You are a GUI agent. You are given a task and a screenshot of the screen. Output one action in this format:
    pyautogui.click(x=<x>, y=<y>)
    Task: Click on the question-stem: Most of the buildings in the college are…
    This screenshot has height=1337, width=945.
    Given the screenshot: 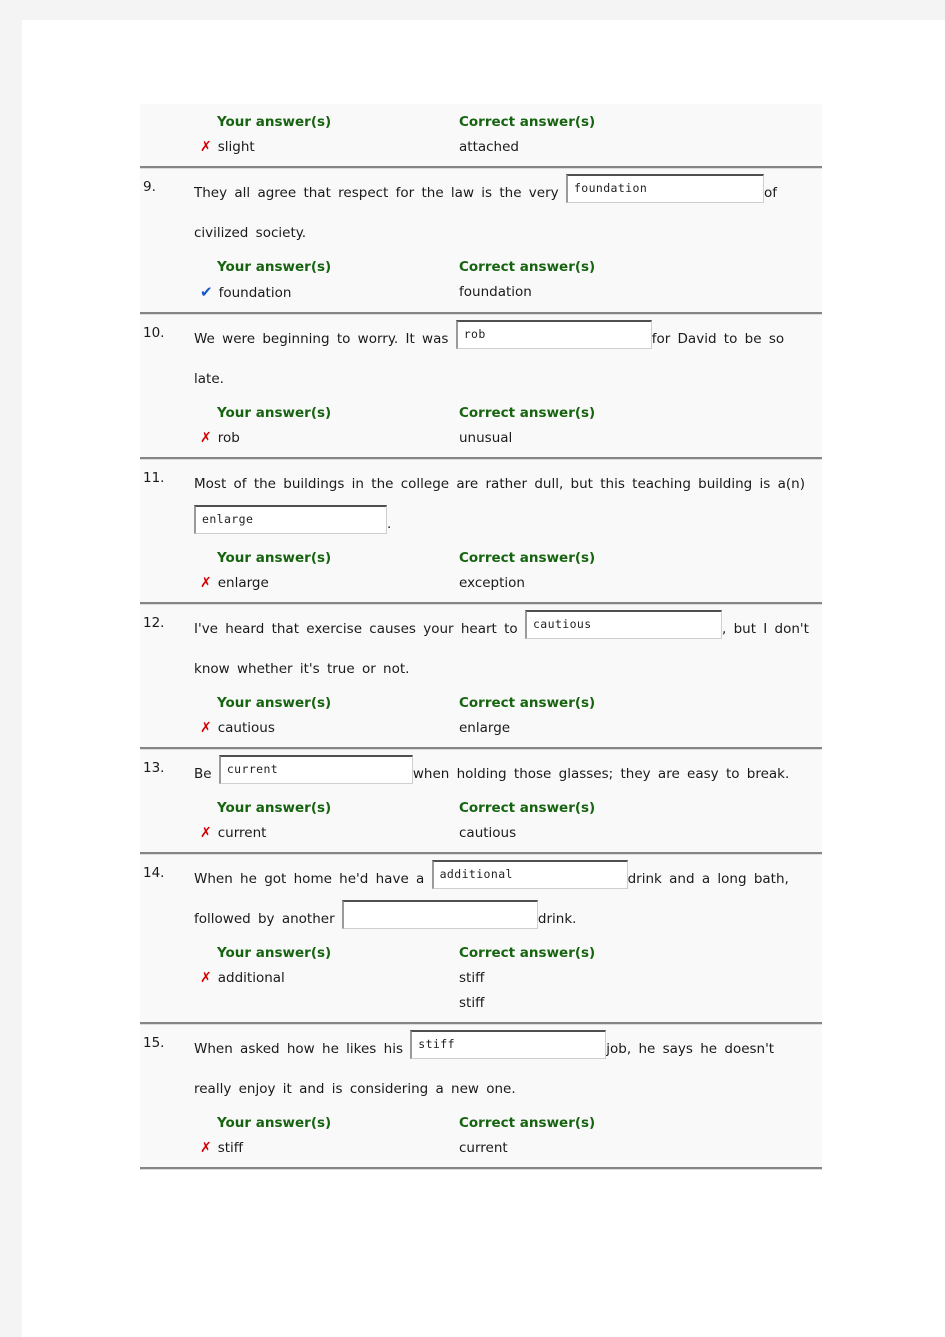 What is the action you would take?
    pyautogui.click(x=505, y=504)
    